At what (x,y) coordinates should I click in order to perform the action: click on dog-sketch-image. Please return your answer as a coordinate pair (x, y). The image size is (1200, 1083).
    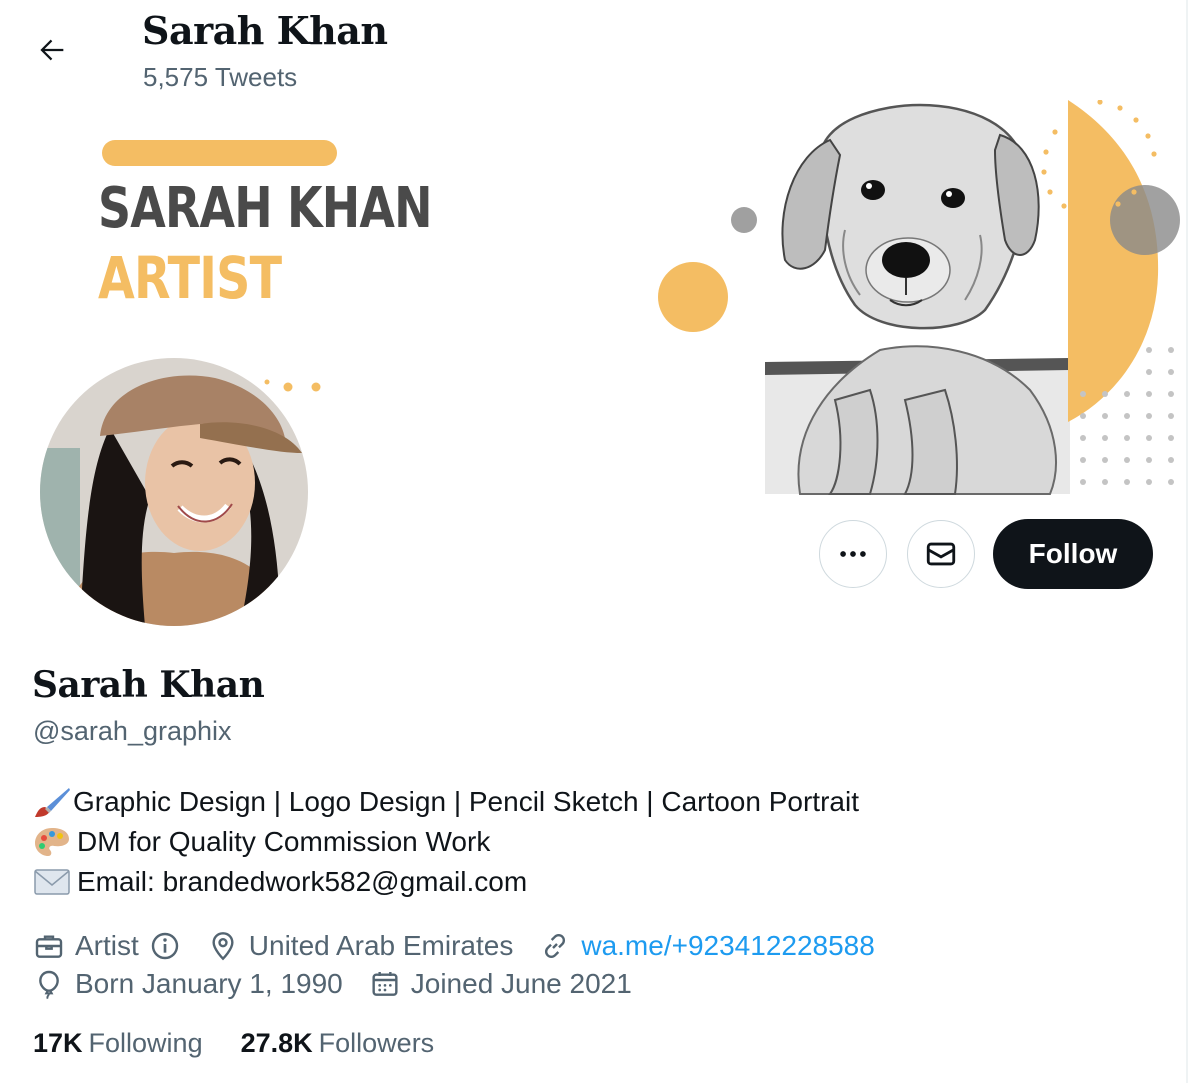
    Looking at the image, I should click on (917, 297).